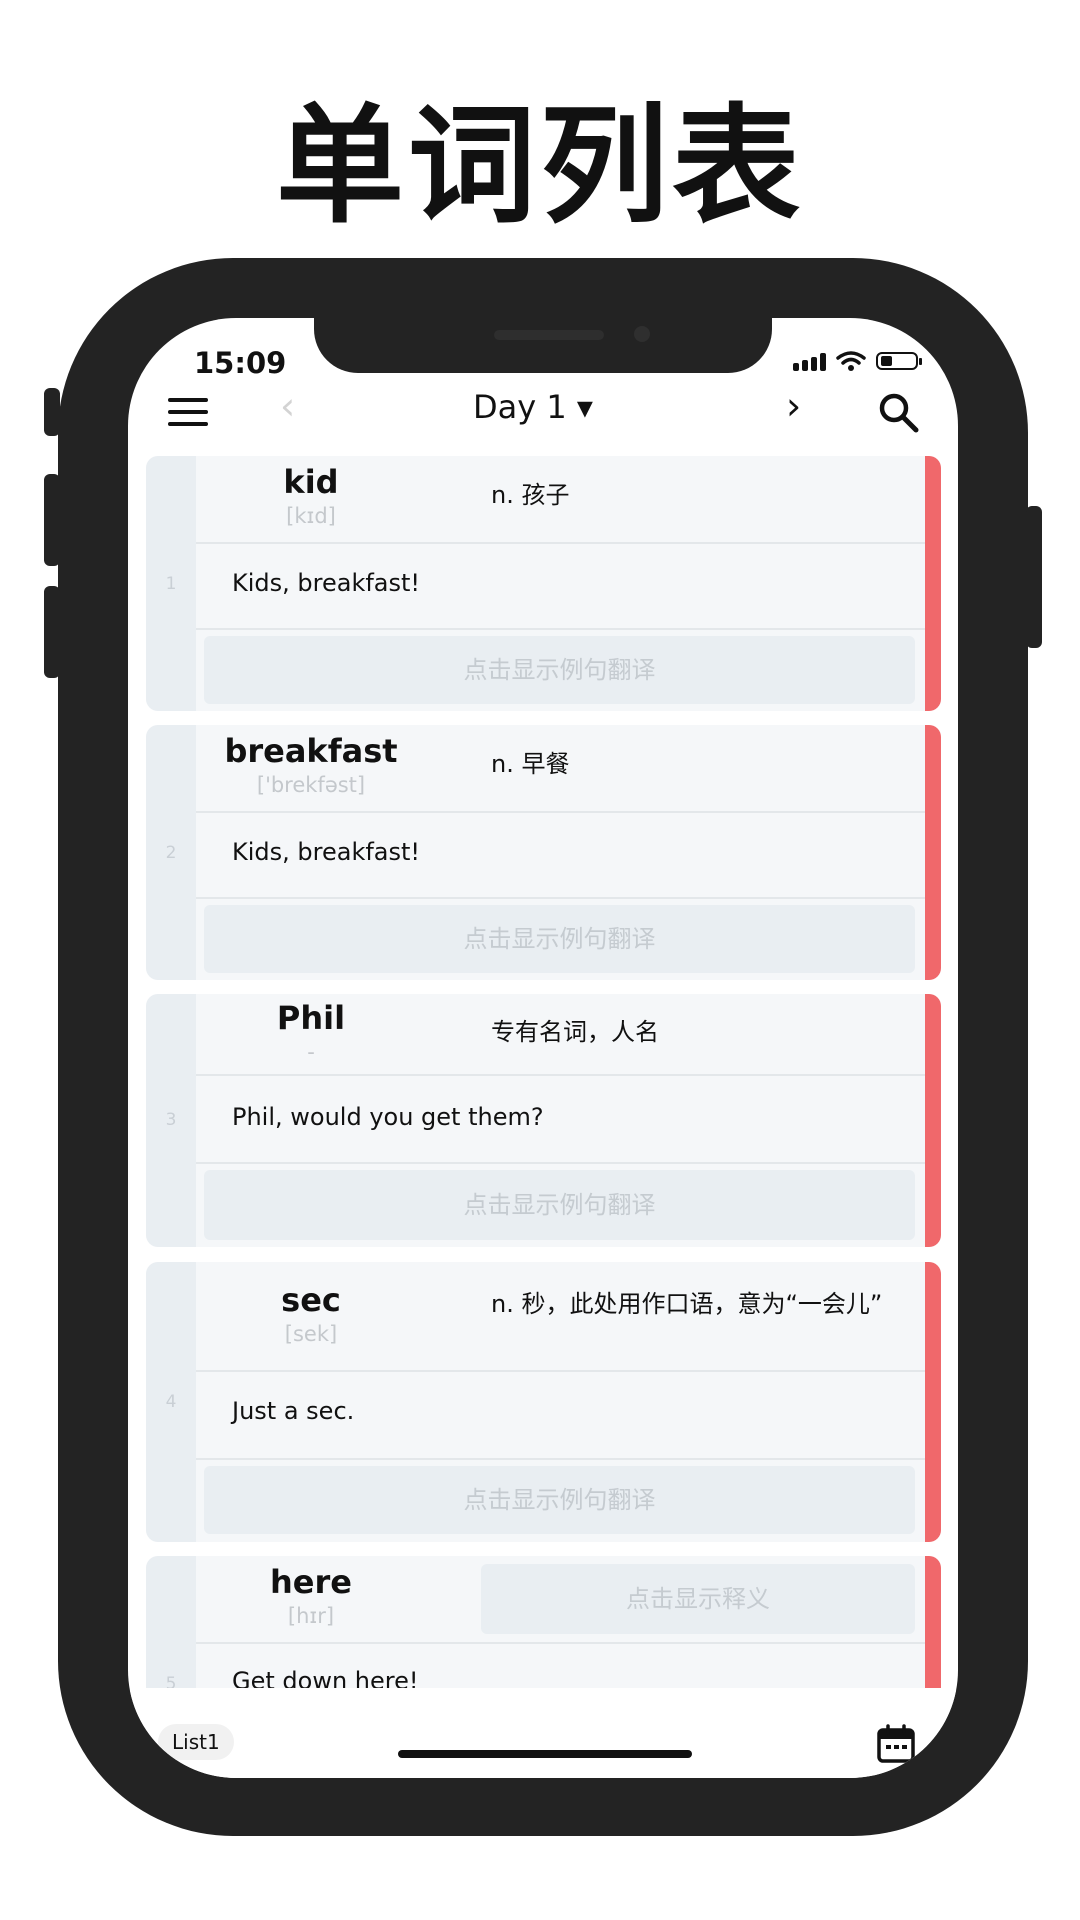 The height and width of the screenshot is (1920, 1080). Describe the element at coordinates (530, 495) in the screenshot. I see `meaning: n. 孩子` at that location.